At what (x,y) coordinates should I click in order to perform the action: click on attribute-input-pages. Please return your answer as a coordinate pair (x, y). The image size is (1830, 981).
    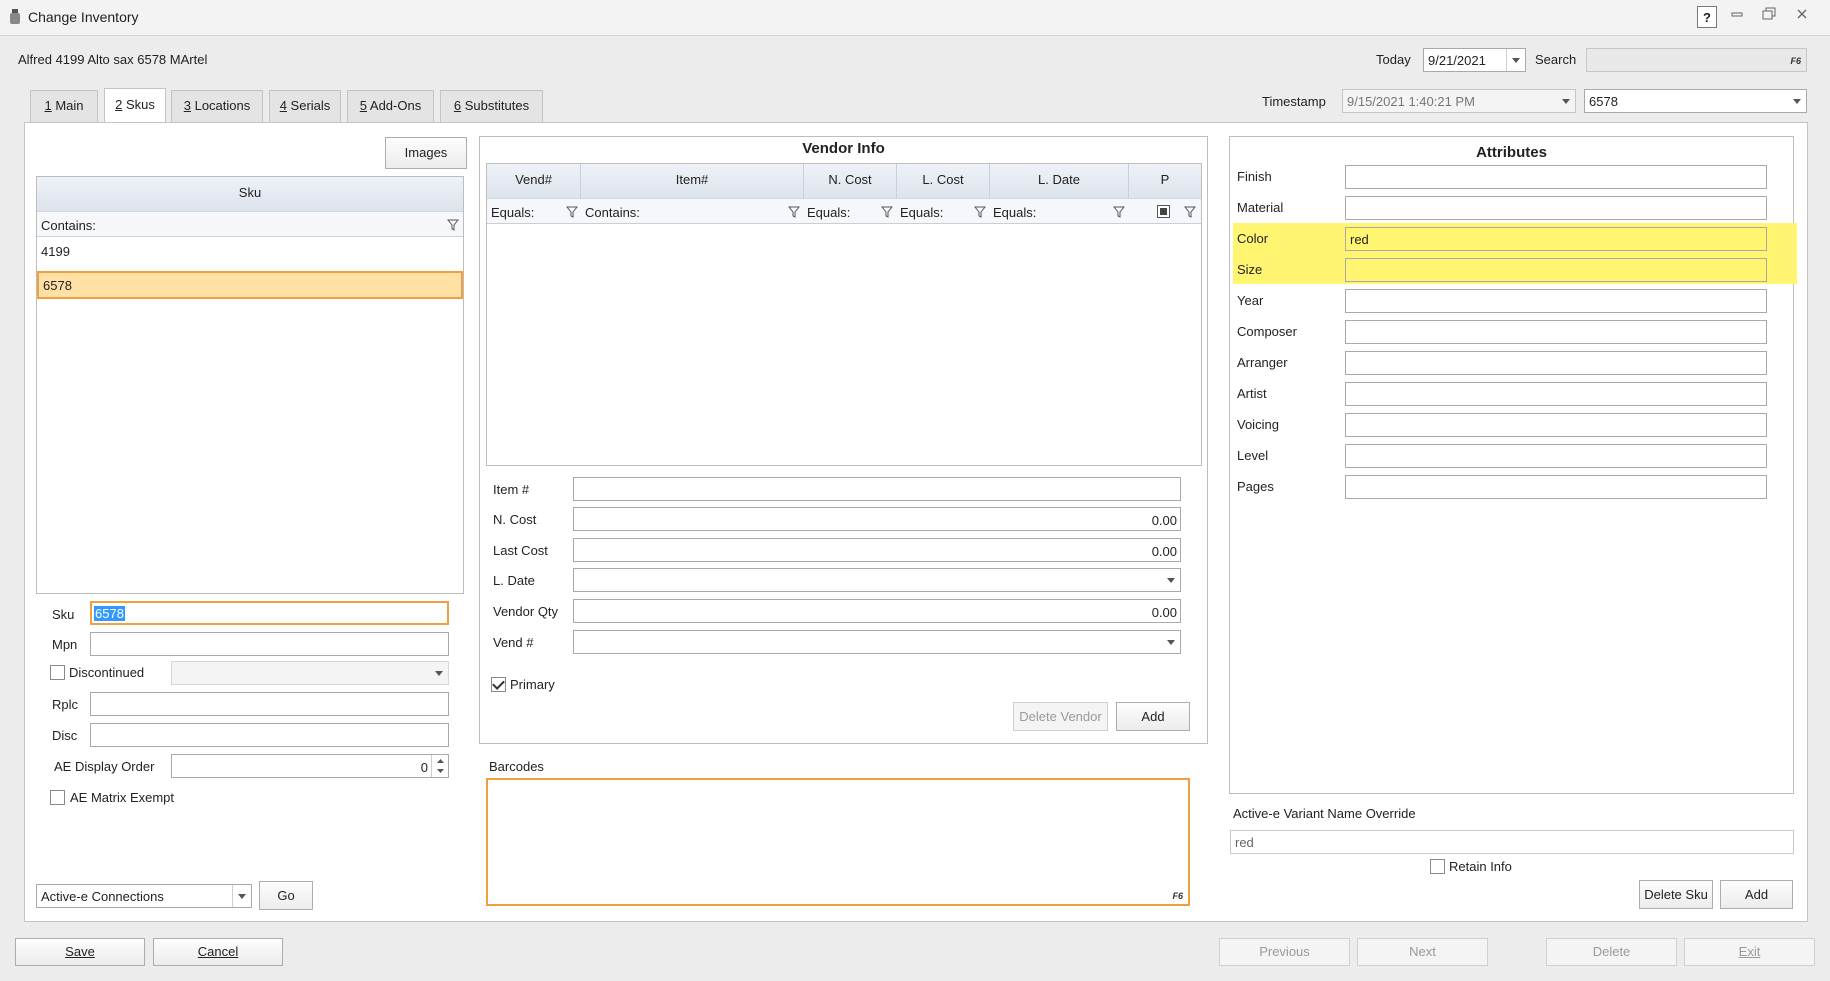
    Looking at the image, I should click on (1556, 487).